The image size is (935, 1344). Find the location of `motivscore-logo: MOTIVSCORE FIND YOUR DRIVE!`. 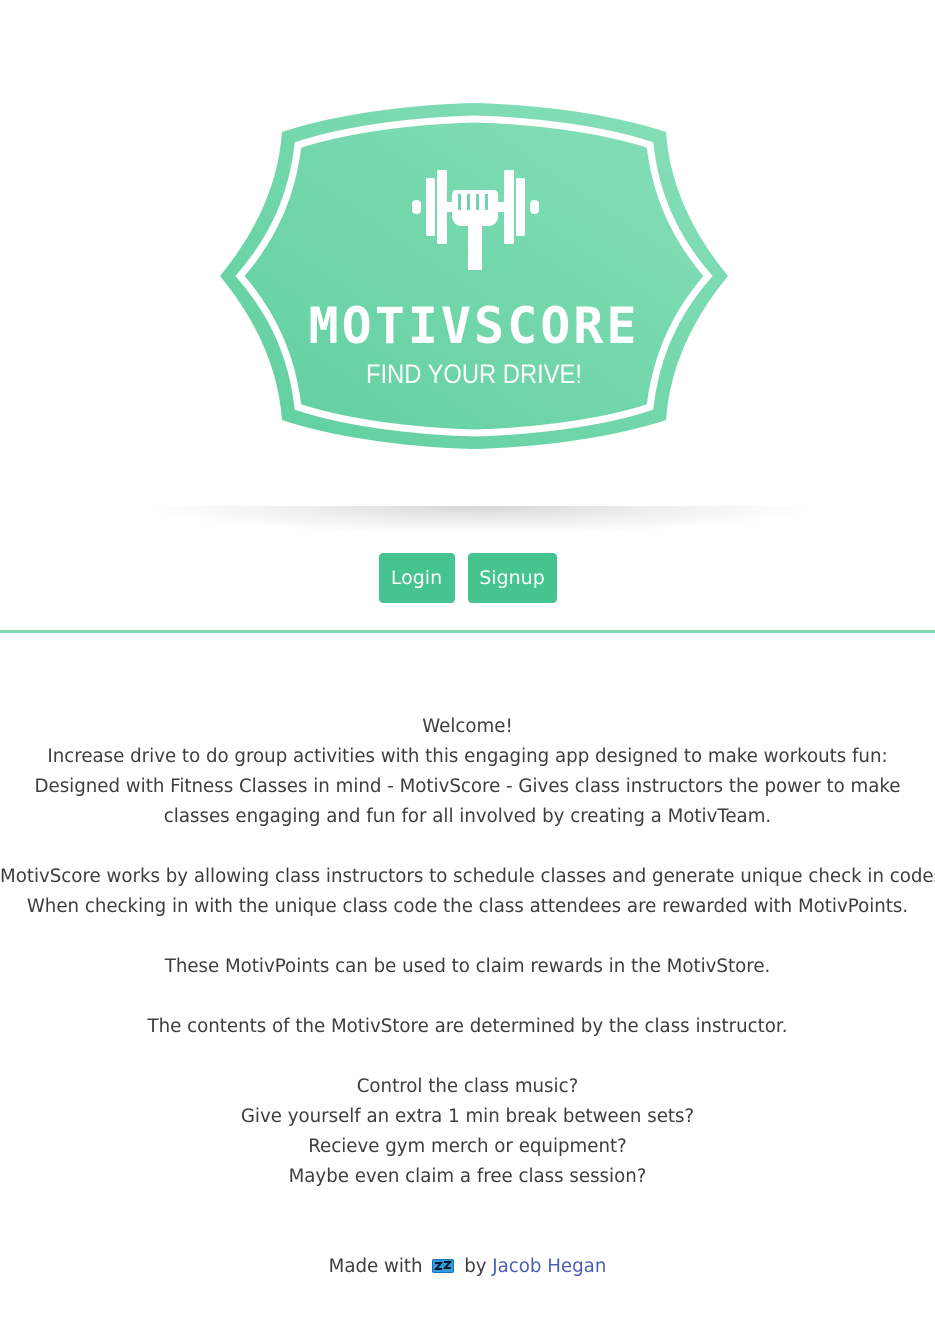

motivscore-logo: MOTIVSCORE FIND YOUR DRIVE! is located at coordinates (474, 276).